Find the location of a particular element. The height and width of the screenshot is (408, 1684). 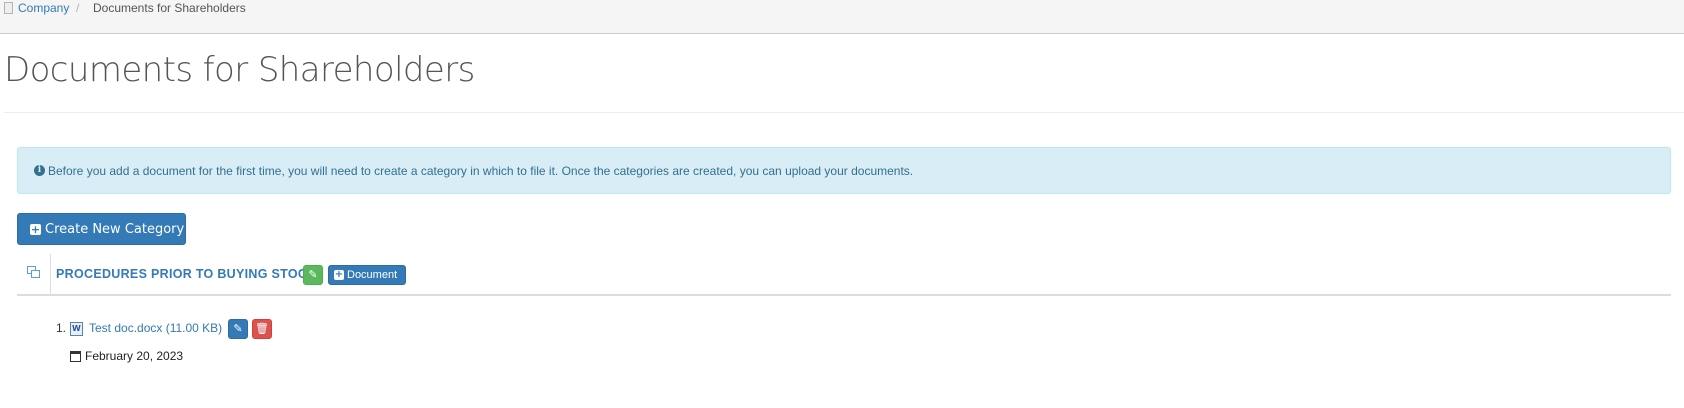

edit-category-button: ✎ is located at coordinates (313, 275).